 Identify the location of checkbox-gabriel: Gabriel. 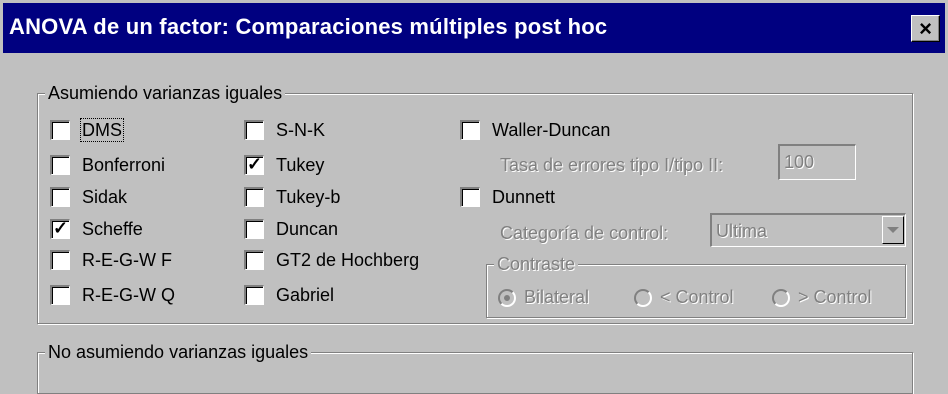
(289, 295).